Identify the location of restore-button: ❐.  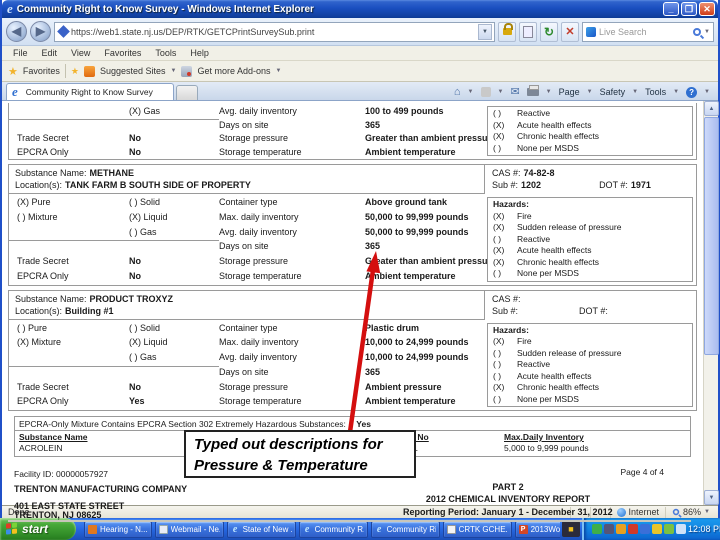
(689, 9).